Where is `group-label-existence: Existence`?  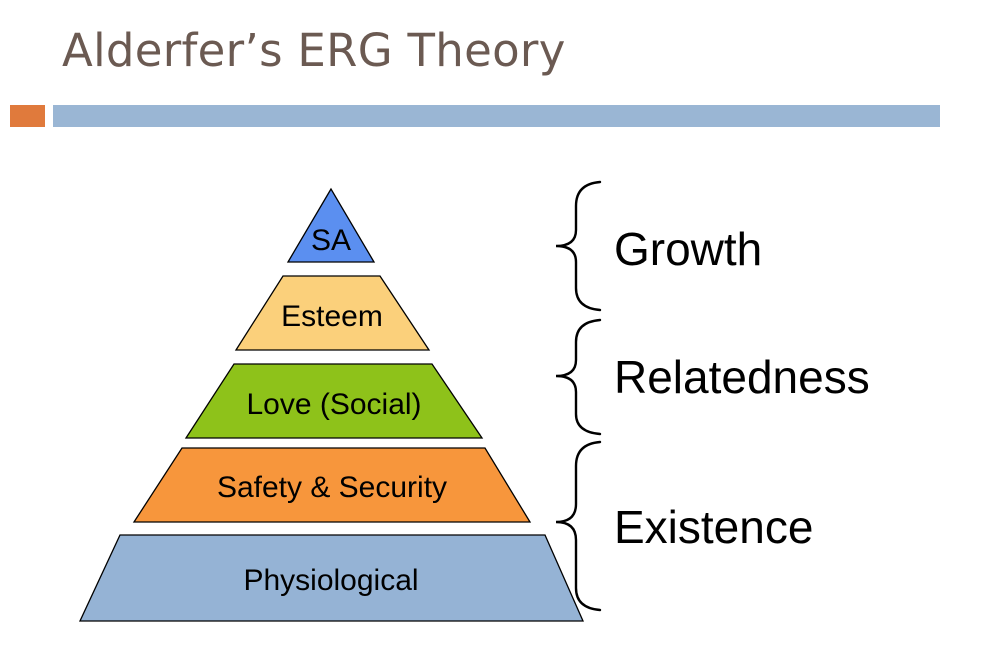 group-label-existence: Existence is located at coordinates (713, 527).